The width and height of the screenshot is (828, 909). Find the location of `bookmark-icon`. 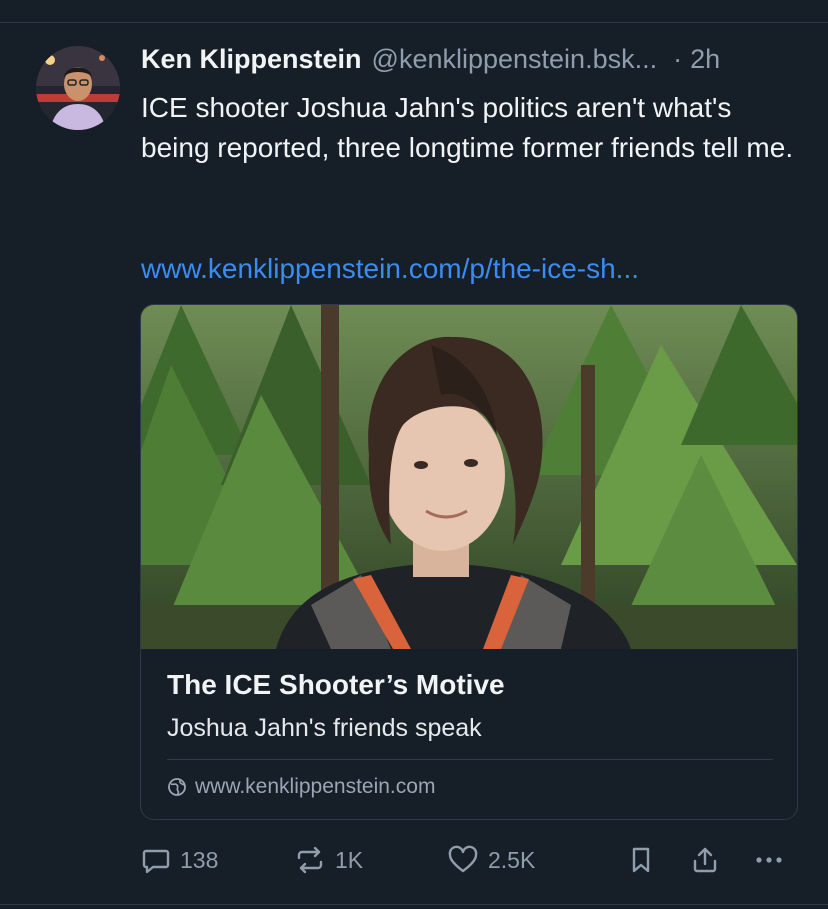

bookmark-icon is located at coordinates (641, 860).